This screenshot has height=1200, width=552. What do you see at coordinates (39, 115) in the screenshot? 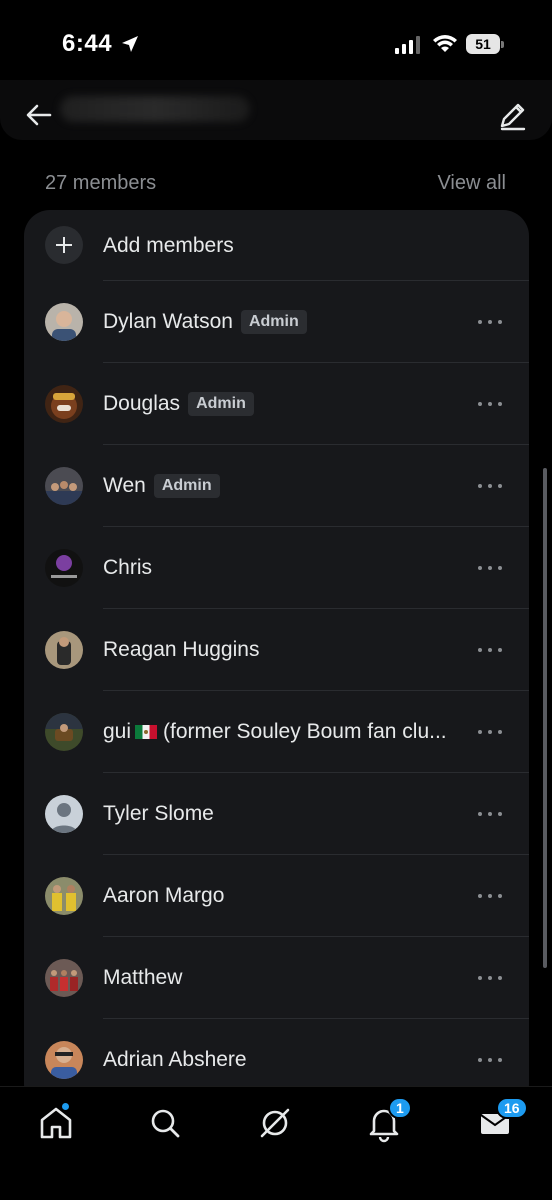
I see `back-arrow-icon` at bounding box center [39, 115].